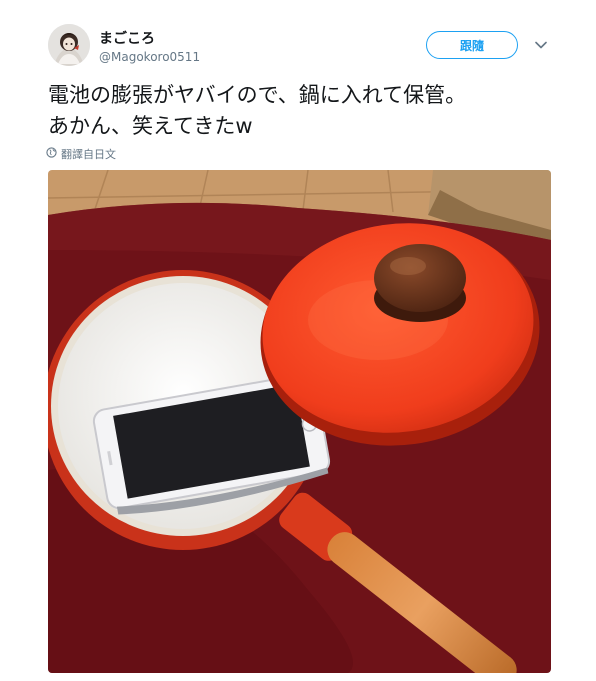 This screenshot has width=596, height=681. Describe the element at coordinates (127, 38) in the screenshot. I see `display-name: まごころ` at that location.